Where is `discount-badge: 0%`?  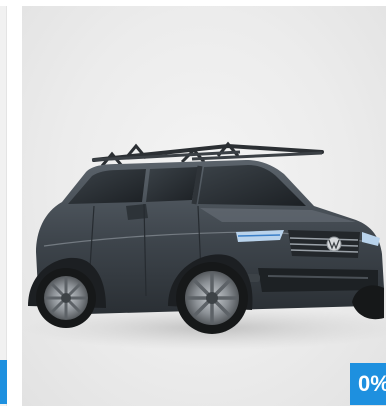
discount-badge: 0% is located at coordinates (368, 384).